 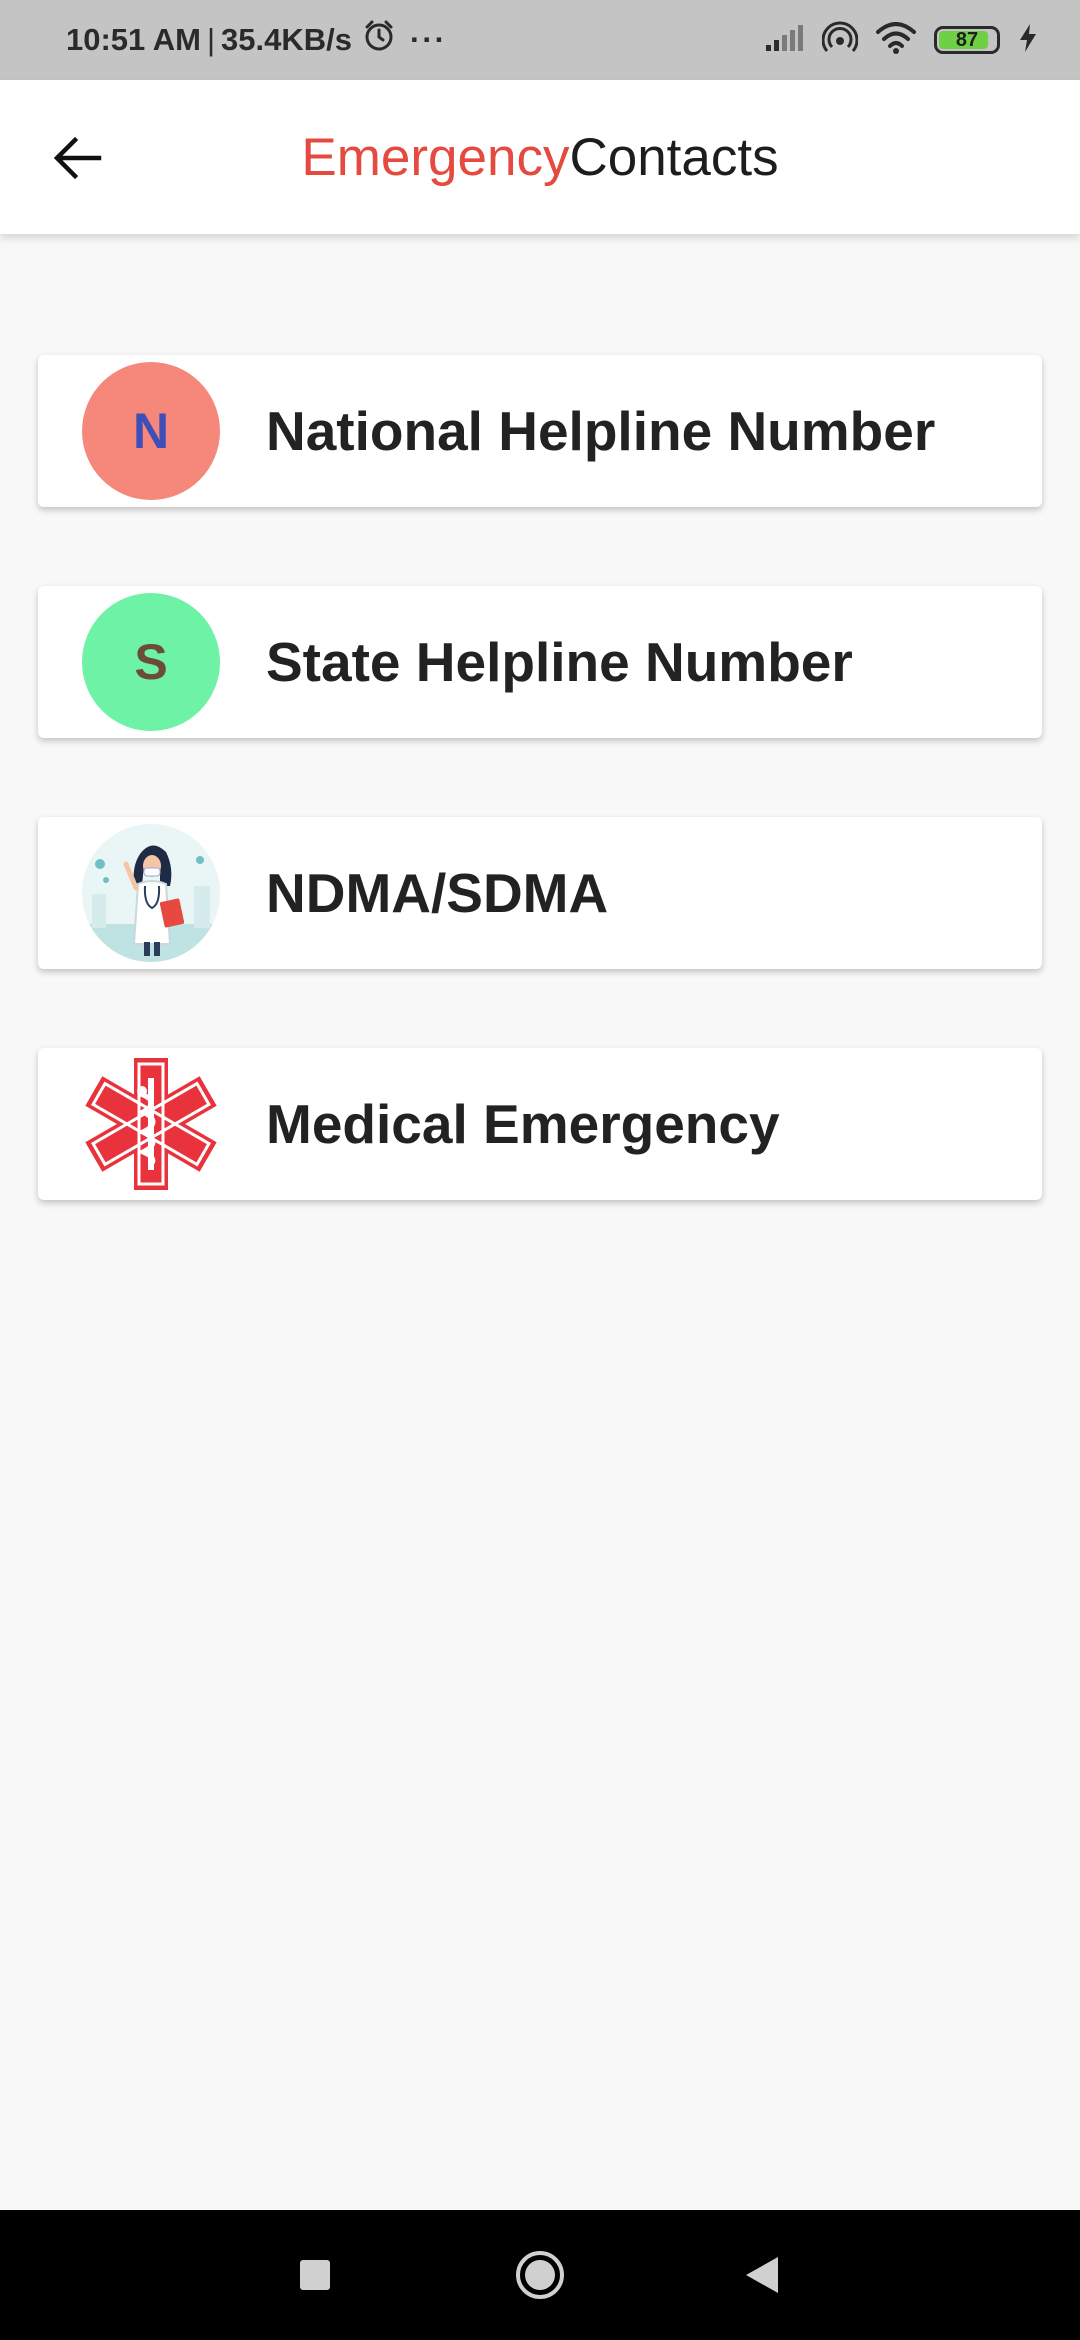 I want to click on contact-label: NDMA/SDMA, so click(x=437, y=893).